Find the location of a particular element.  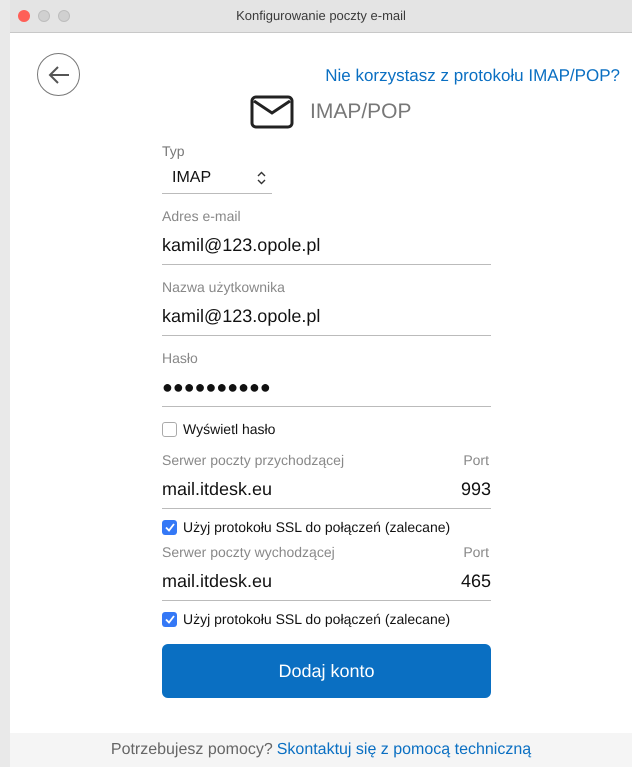

back-arrow-icon is located at coordinates (58, 74).